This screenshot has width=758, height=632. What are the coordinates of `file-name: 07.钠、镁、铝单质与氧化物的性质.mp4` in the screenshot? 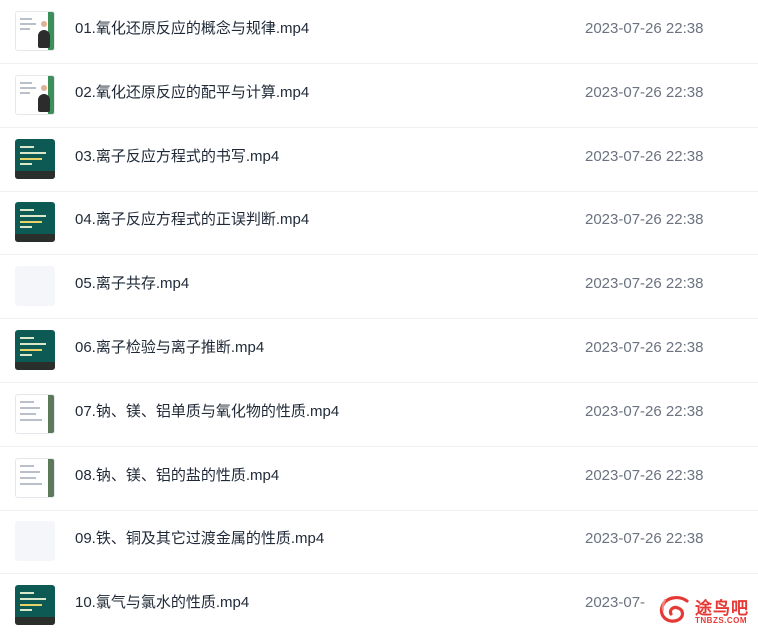 It's located at (207, 412).